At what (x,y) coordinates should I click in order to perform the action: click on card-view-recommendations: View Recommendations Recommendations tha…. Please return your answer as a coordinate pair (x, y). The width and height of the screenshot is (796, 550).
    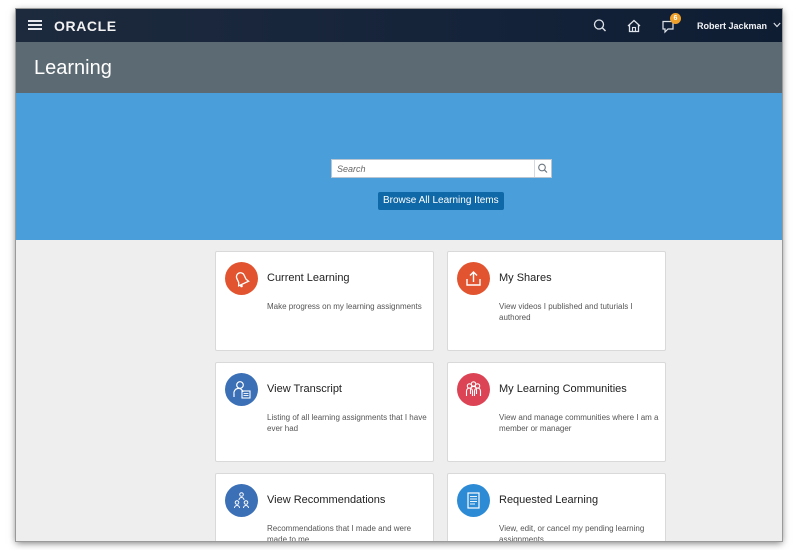
    Looking at the image, I should click on (324, 507).